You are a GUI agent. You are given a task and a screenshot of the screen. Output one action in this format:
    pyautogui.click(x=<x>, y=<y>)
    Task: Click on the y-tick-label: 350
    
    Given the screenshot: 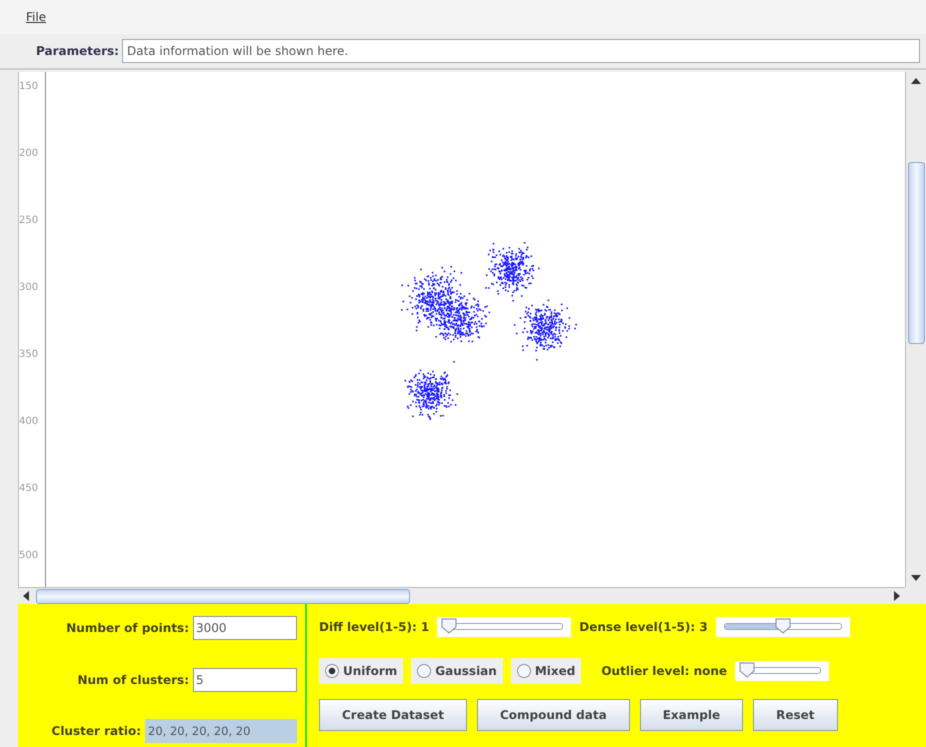 What is the action you would take?
    pyautogui.click(x=28, y=355)
    